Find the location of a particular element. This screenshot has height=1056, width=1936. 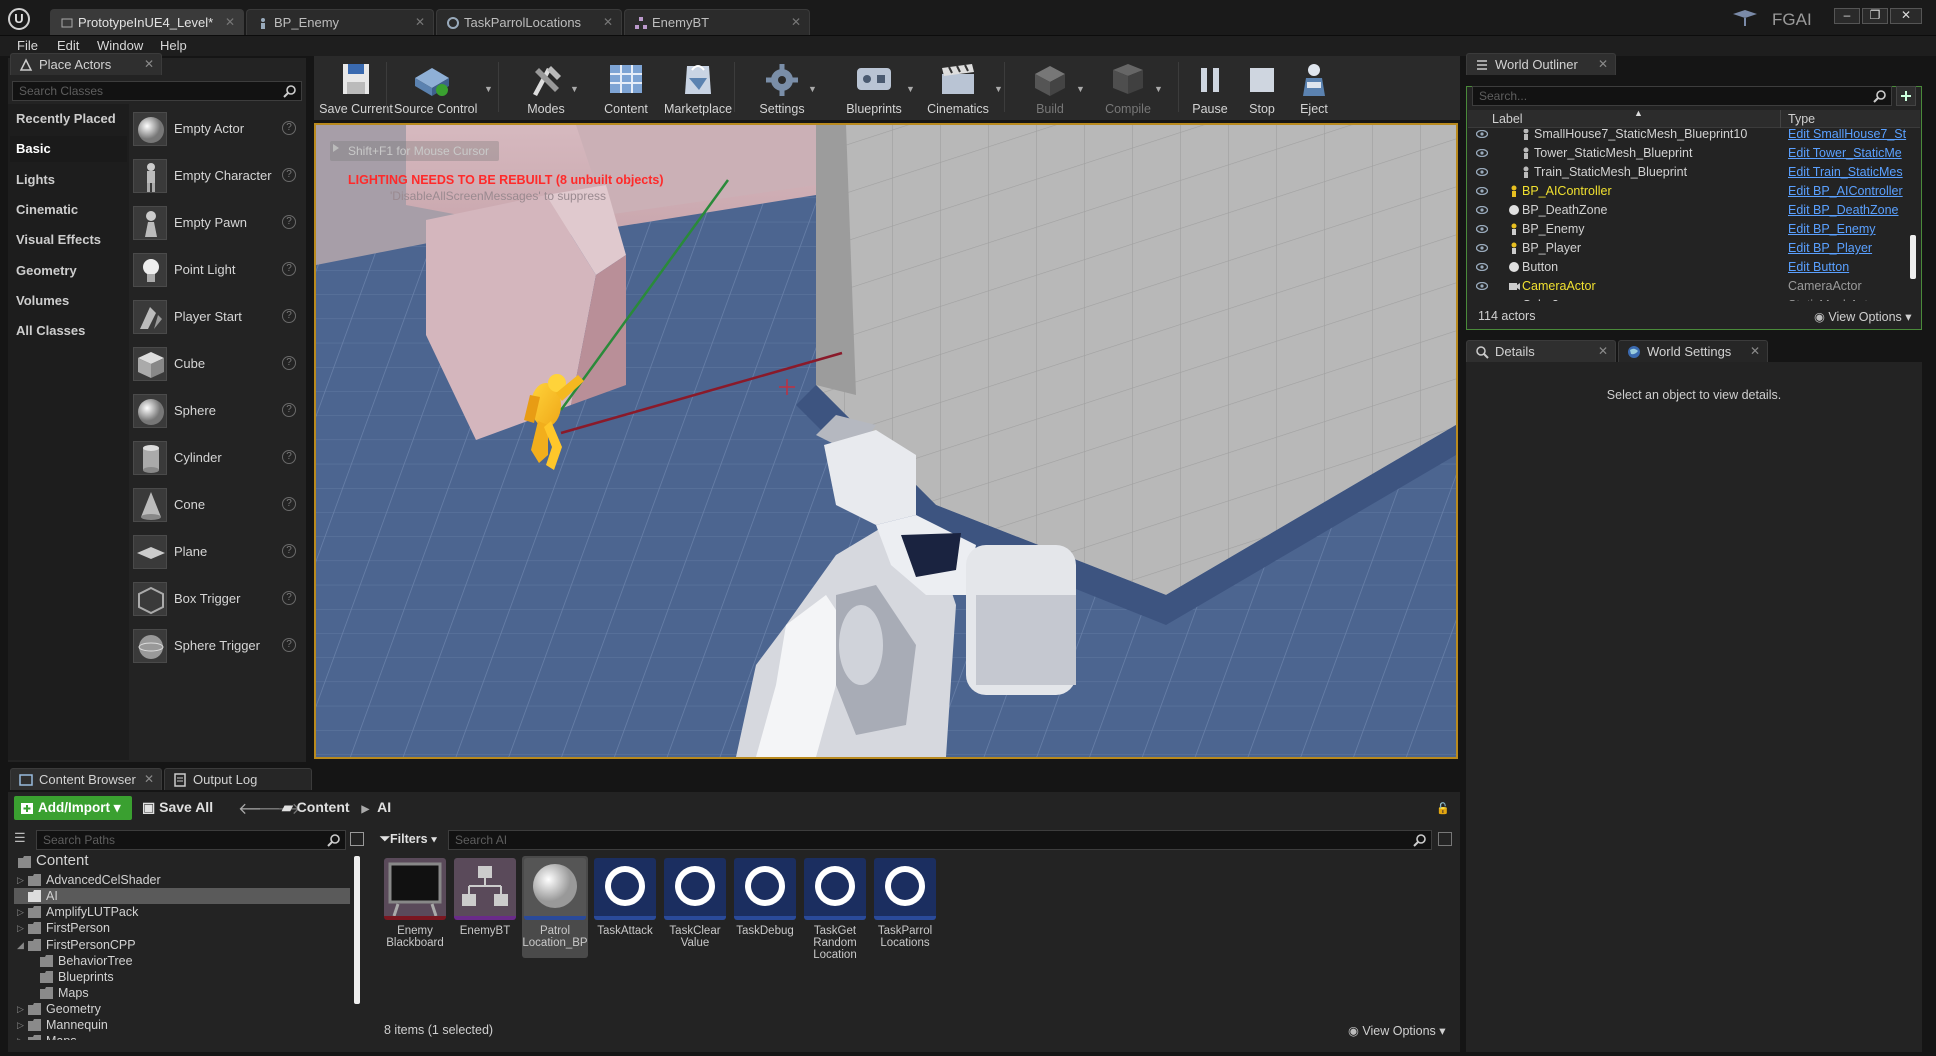

lock-icon: 🔓 is located at coordinates (1443, 808).